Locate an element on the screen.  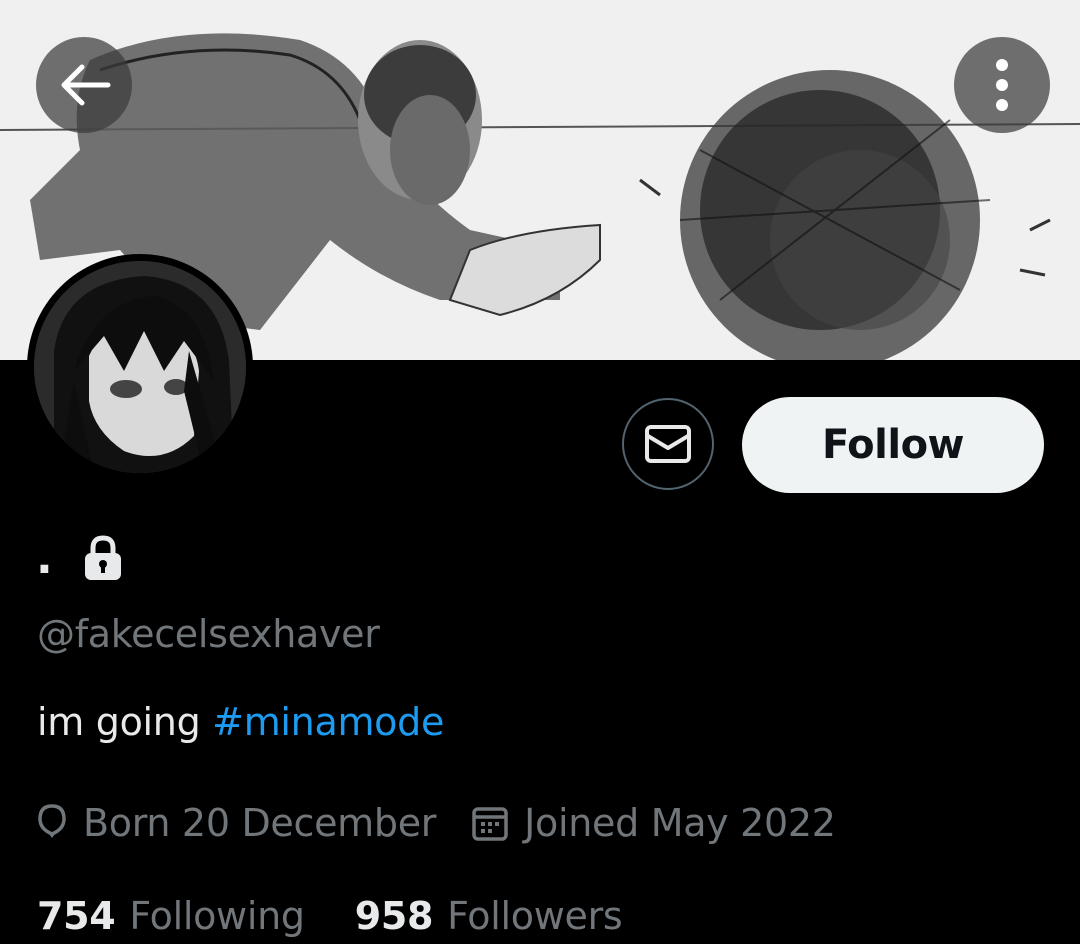
followers-count: 958 is located at coordinates (394, 916).